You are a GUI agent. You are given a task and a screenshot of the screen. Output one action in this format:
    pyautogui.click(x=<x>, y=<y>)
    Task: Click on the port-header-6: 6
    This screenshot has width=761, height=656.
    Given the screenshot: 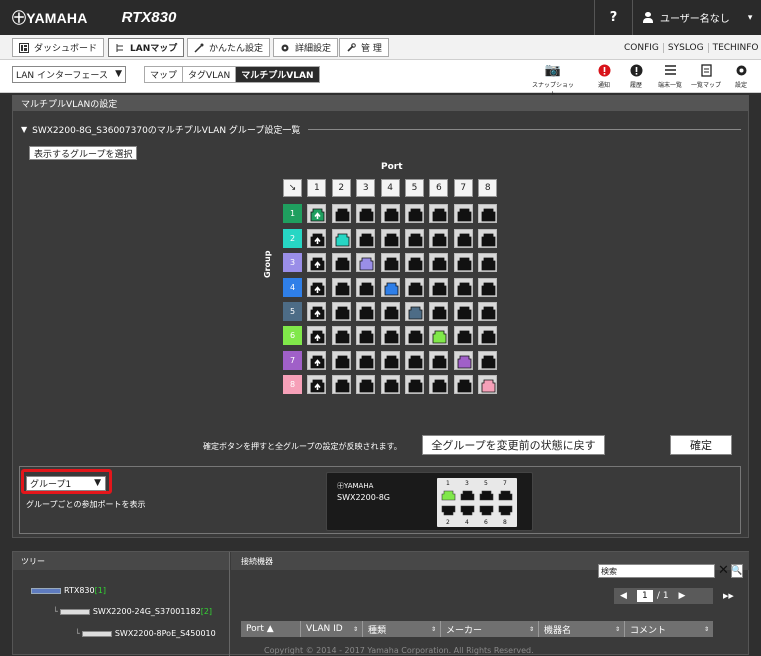 What is the action you would take?
    pyautogui.click(x=439, y=188)
    